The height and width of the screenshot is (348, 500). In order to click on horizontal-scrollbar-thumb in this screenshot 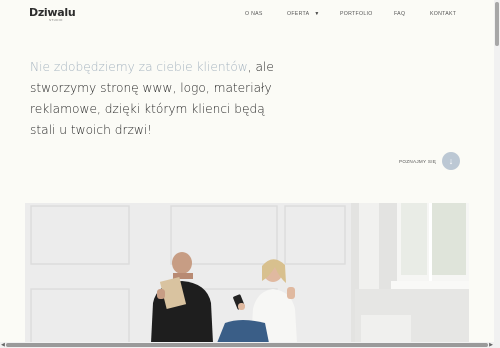, I will do `click(247, 345)`.